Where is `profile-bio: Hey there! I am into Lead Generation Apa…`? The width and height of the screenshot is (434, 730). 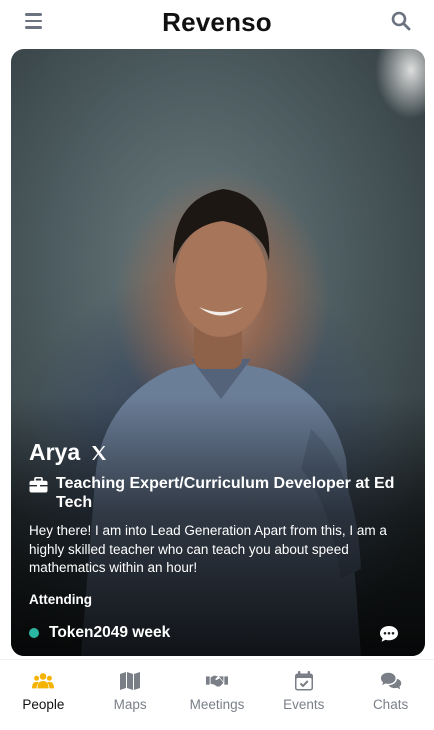 profile-bio: Hey there! I am into Lead Generation Apa… is located at coordinates (208, 549).